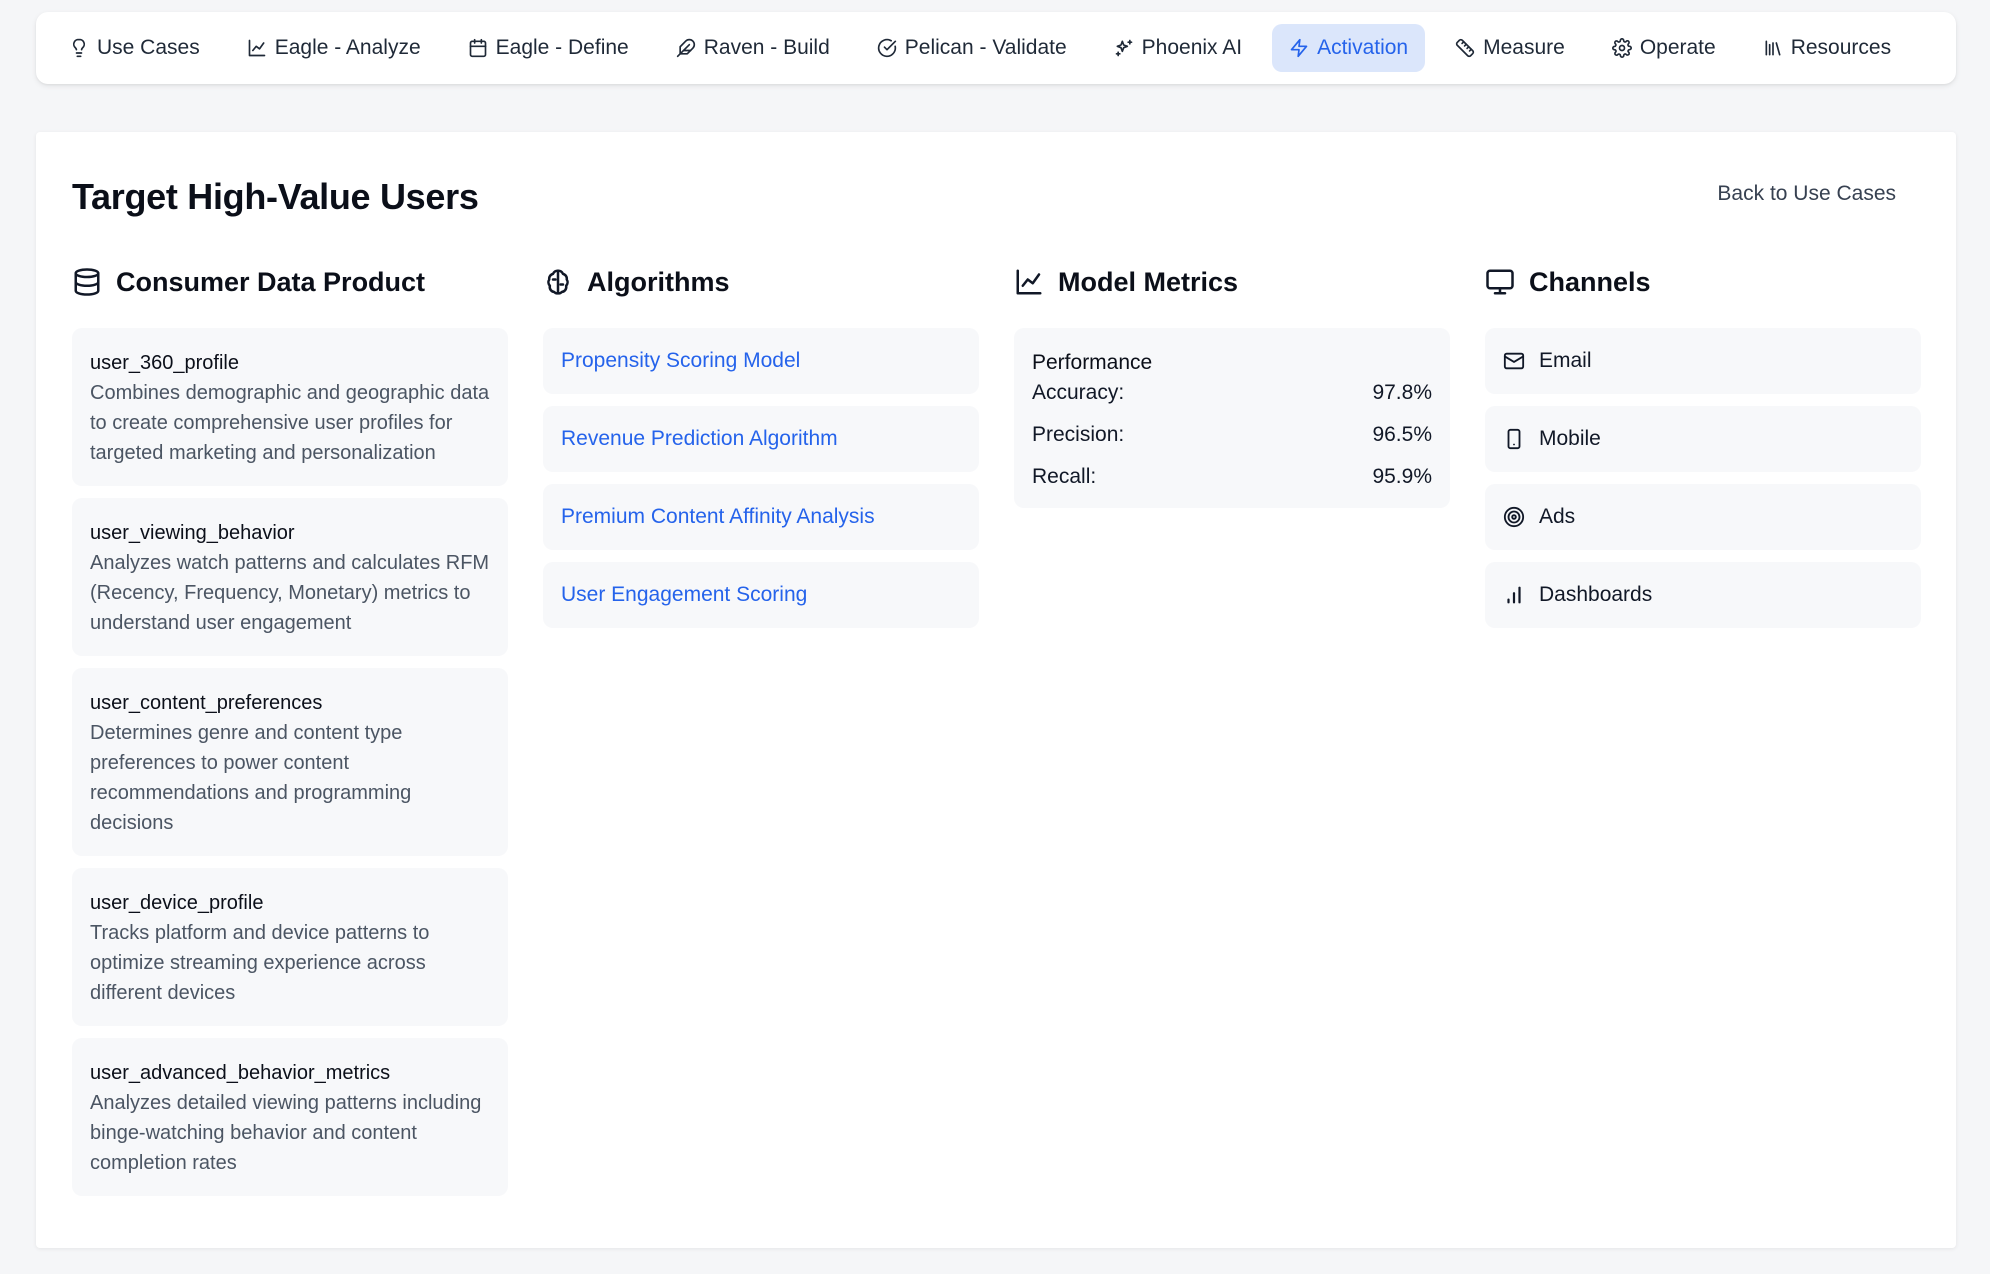 This screenshot has height=1274, width=1990. I want to click on lightbulb-icon, so click(79, 48).